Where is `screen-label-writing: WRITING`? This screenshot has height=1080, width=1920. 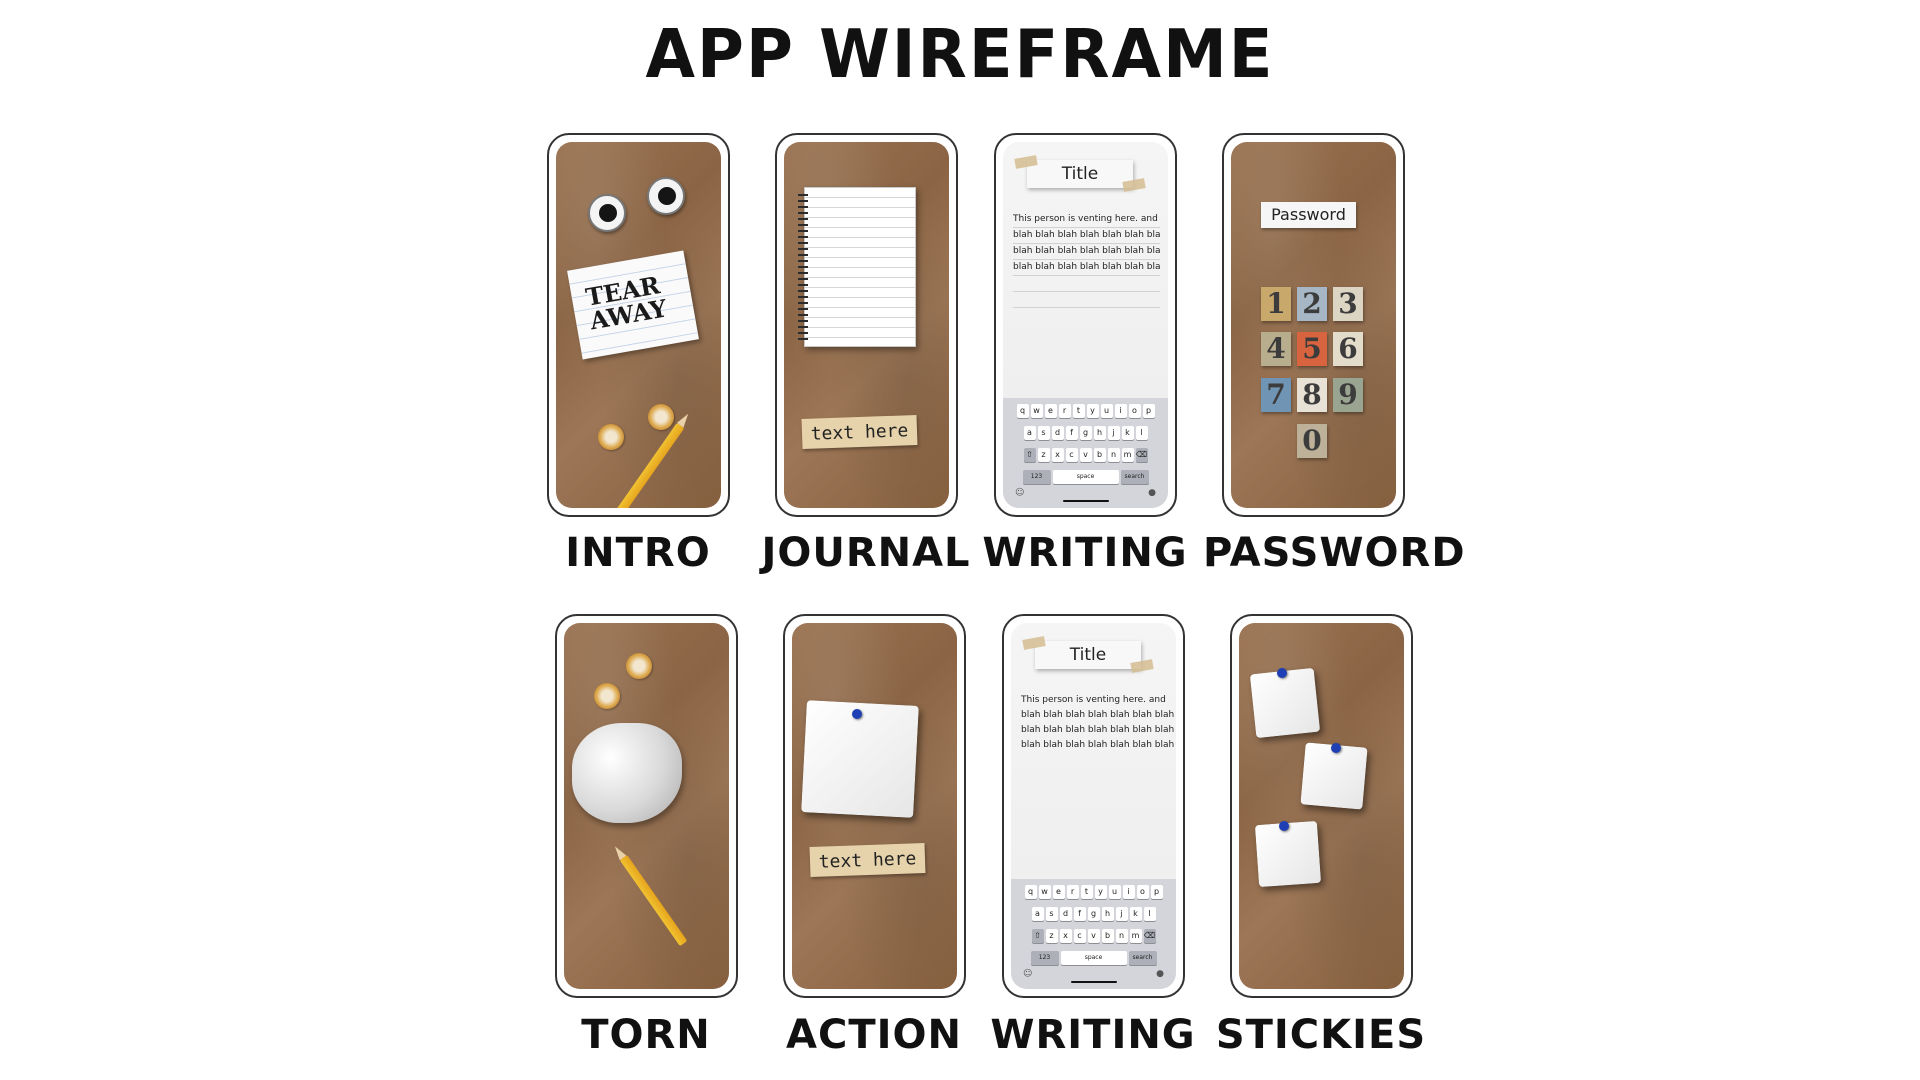
screen-label-writing: WRITING is located at coordinates (1085, 553).